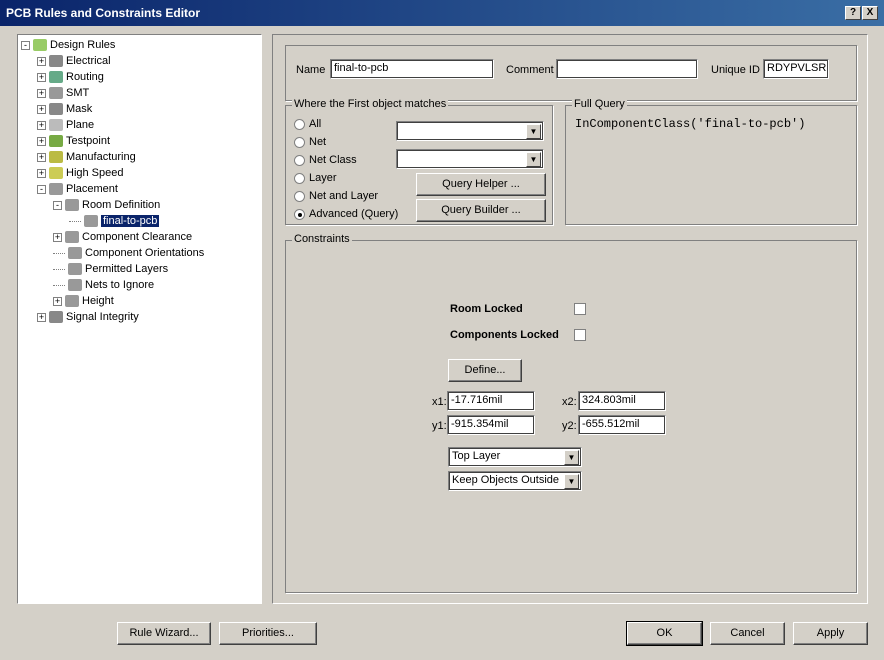  I want to click on tree-item: + Routing, so click(70, 77).